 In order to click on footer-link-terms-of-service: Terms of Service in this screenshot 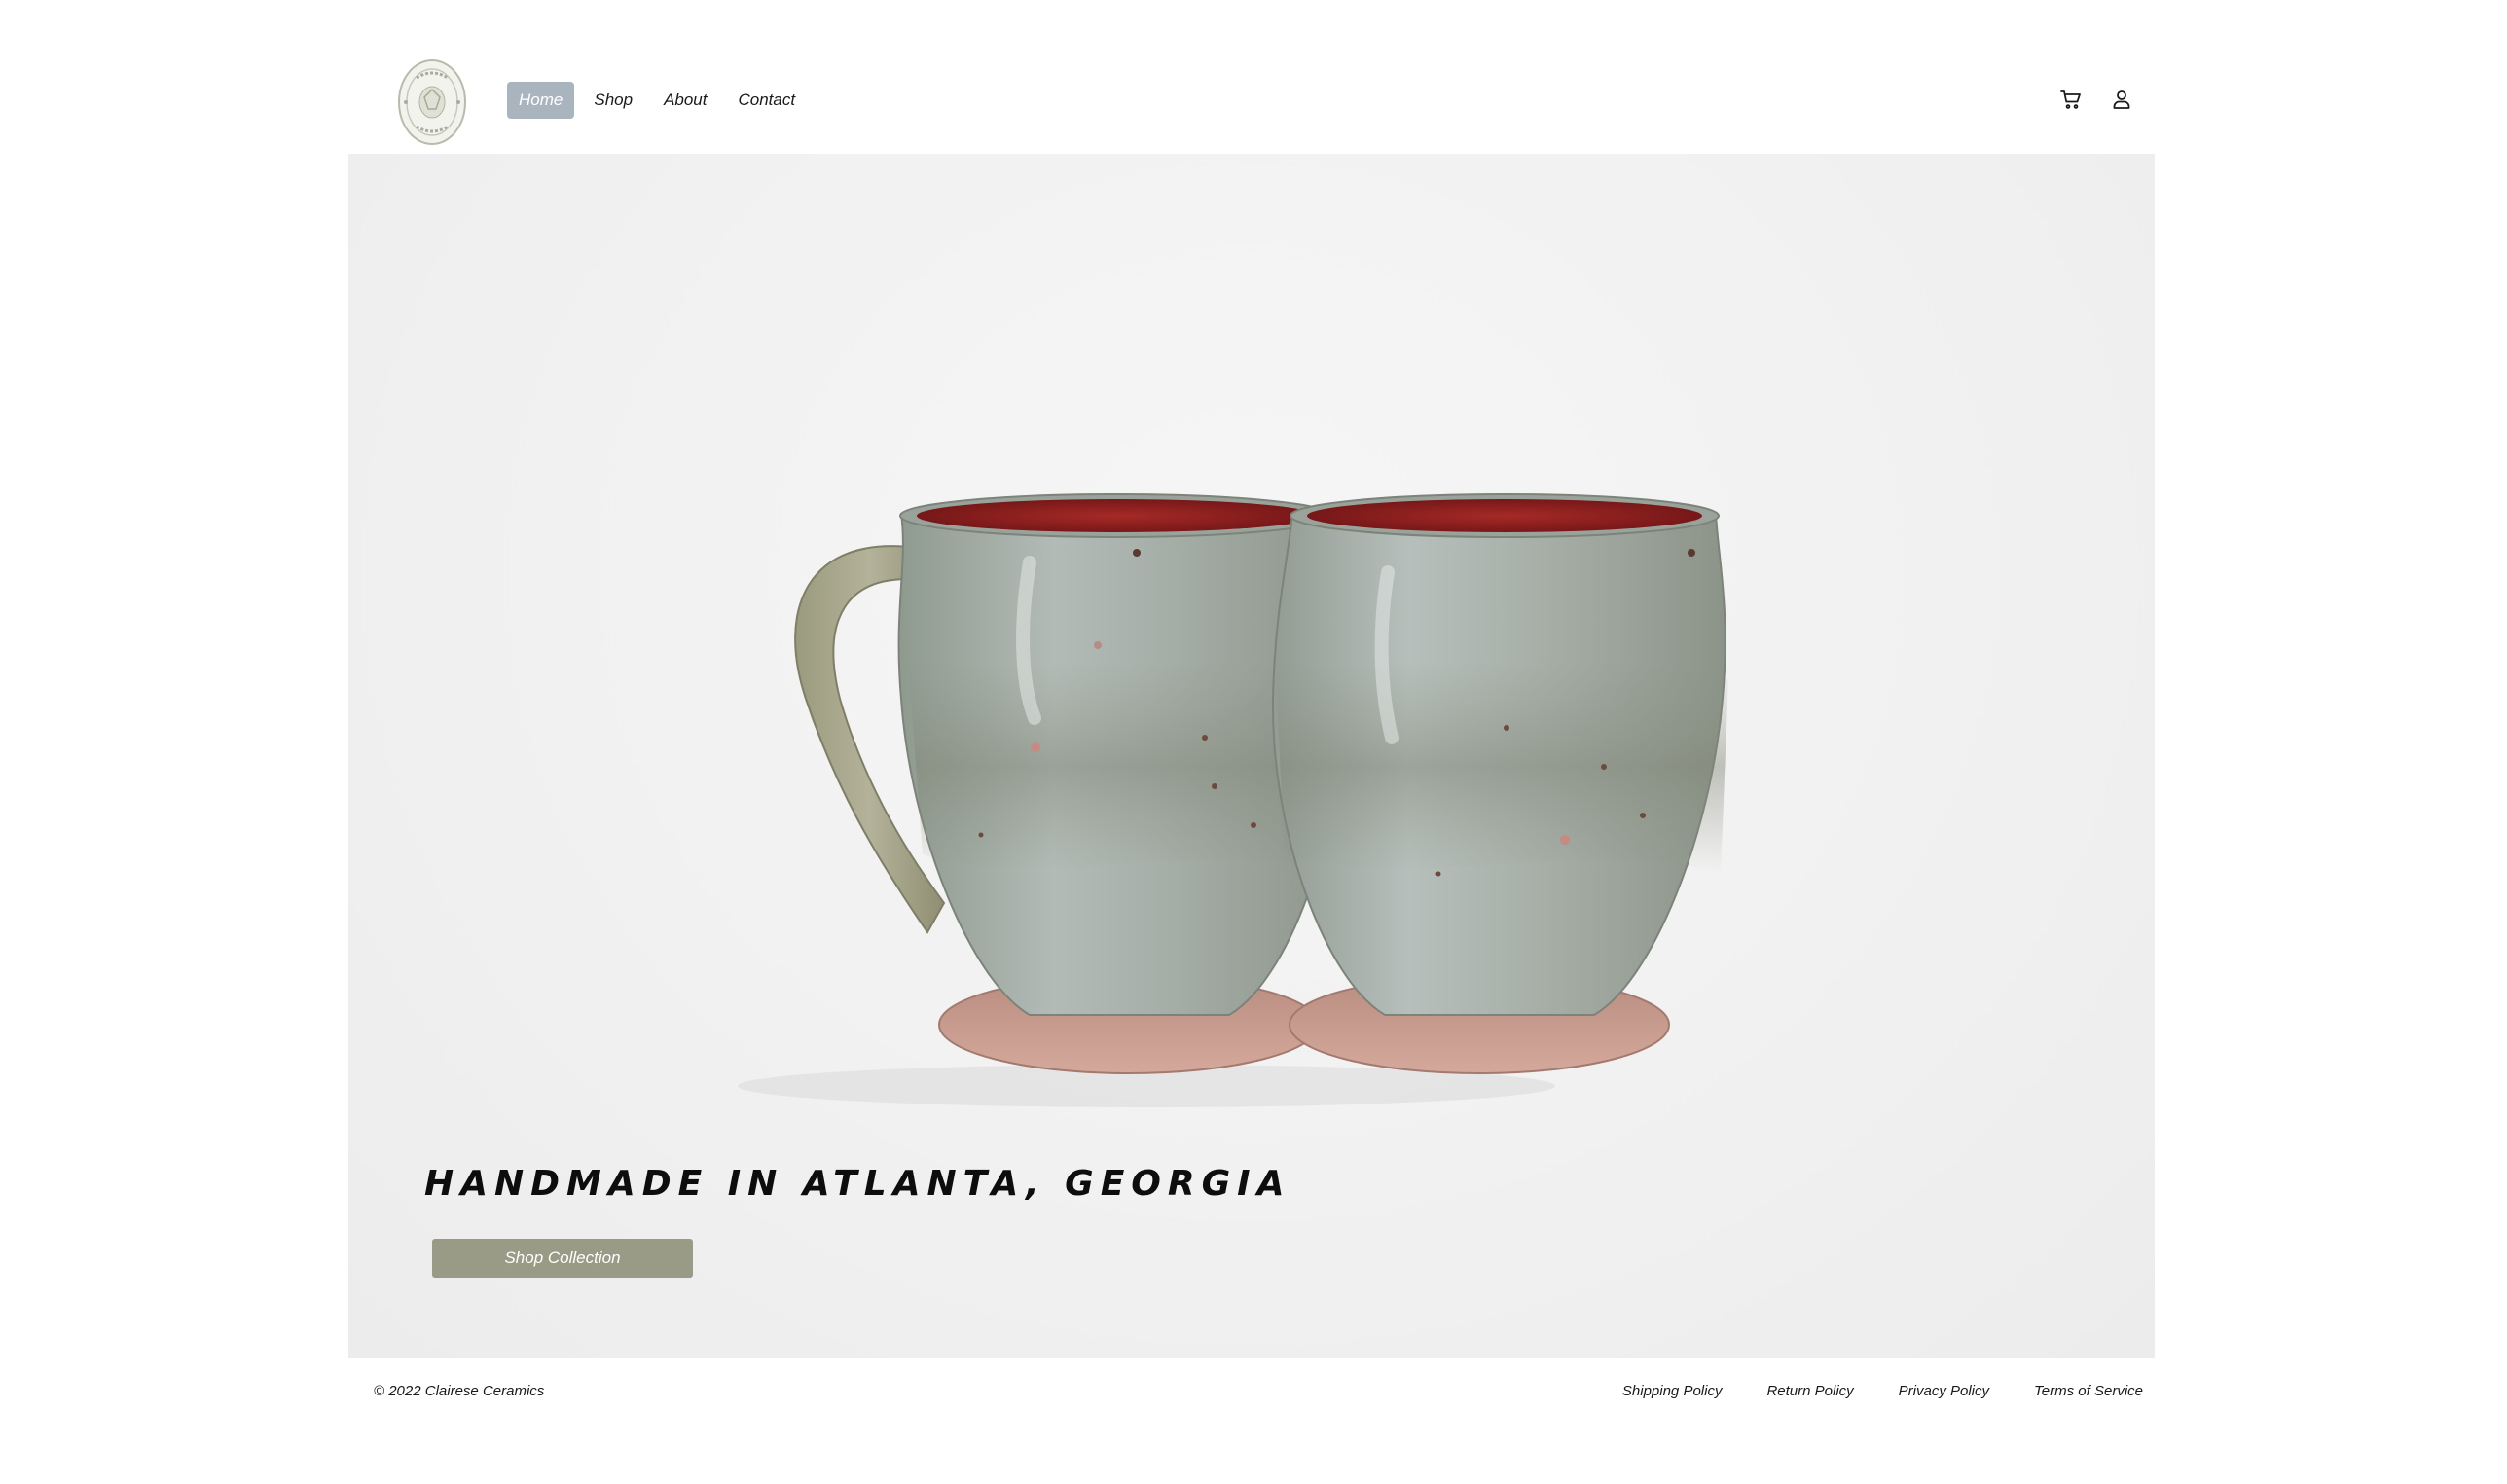, I will do `click(2088, 1391)`.